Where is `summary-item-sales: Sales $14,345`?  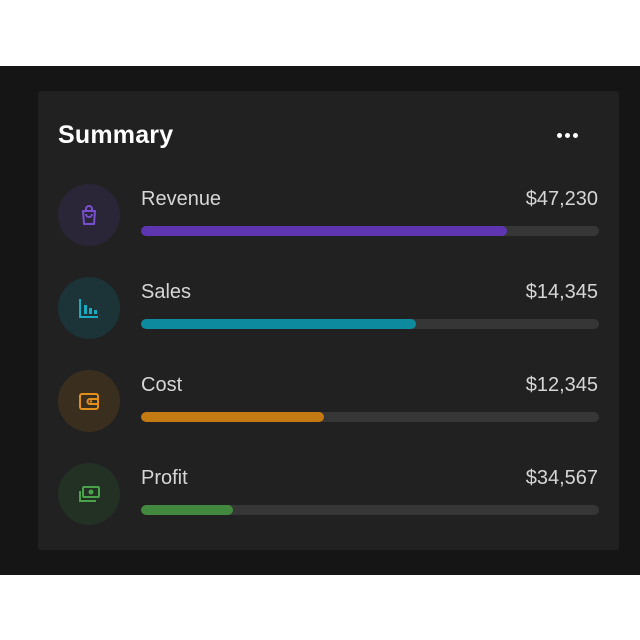
summary-item-sales: Sales $14,345 is located at coordinates (328, 309).